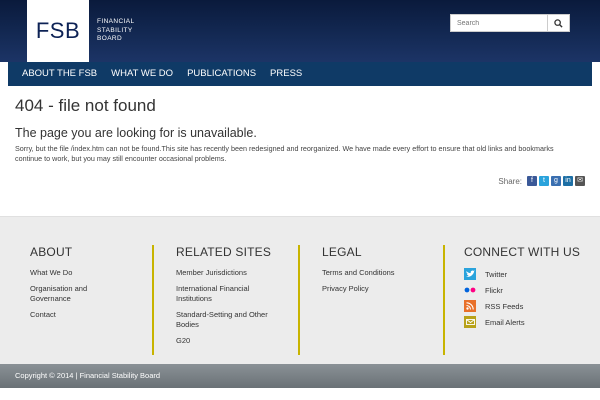 The height and width of the screenshot is (400, 600). I want to click on search-box, so click(510, 23).